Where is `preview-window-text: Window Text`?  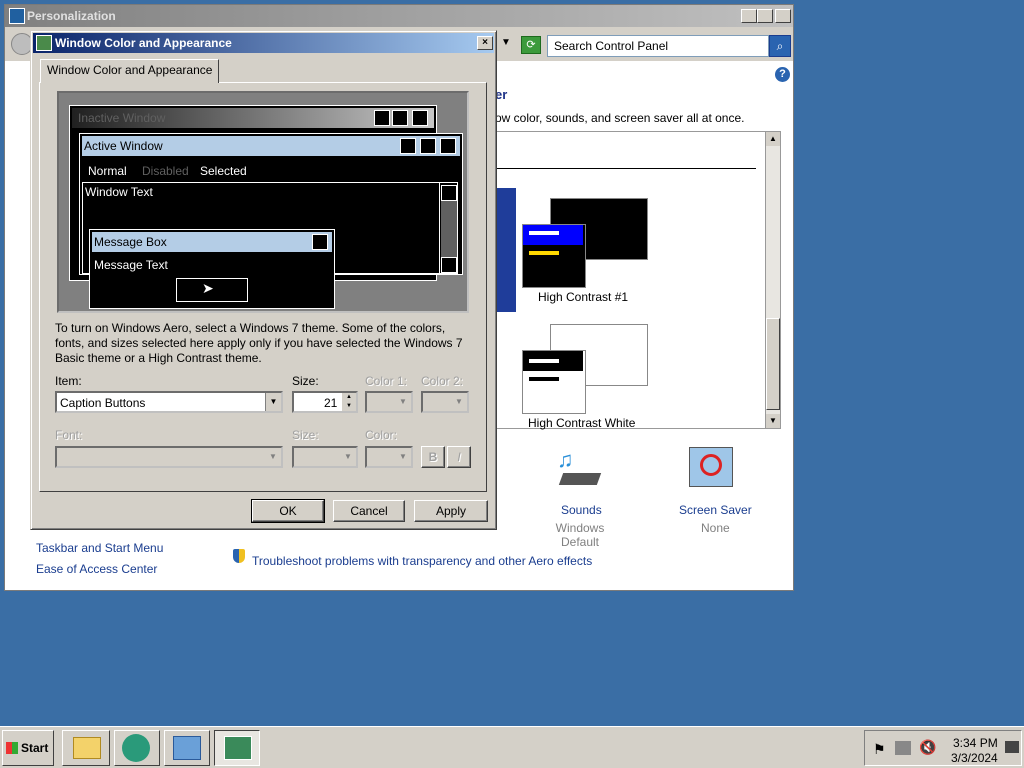 preview-window-text: Window Text is located at coordinates (119, 192).